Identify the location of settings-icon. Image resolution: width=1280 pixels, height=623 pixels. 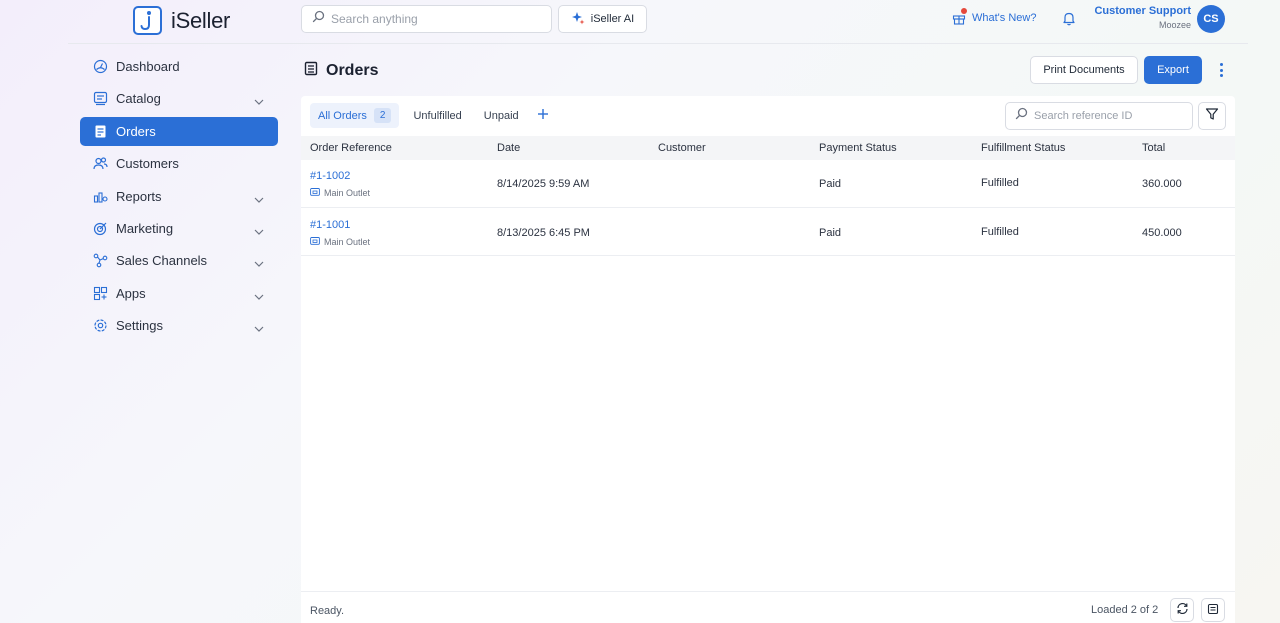
(100, 325).